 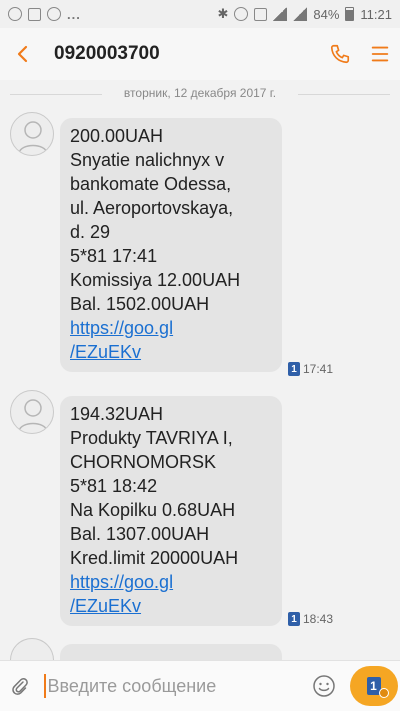 I want to click on system-icons: ✱ 84% 11:21, so click(x=304, y=14).